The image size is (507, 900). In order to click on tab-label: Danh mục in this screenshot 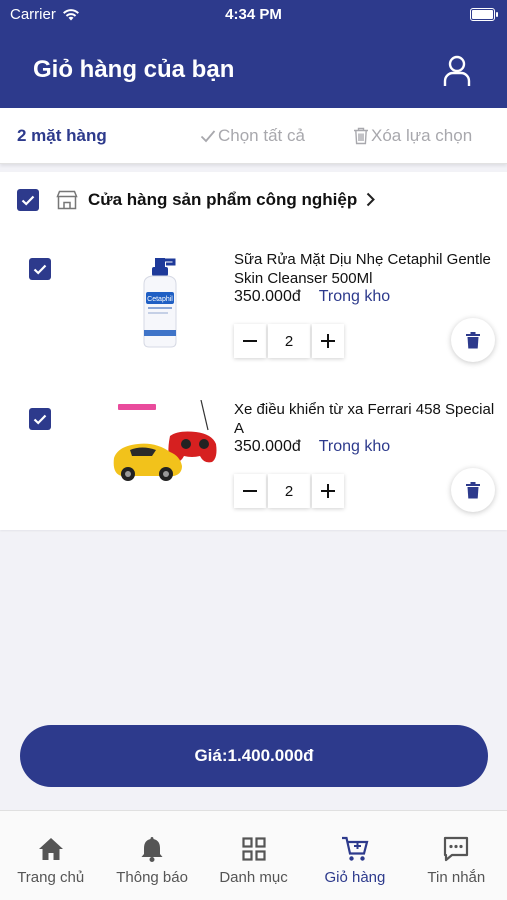, I will do `click(253, 877)`.